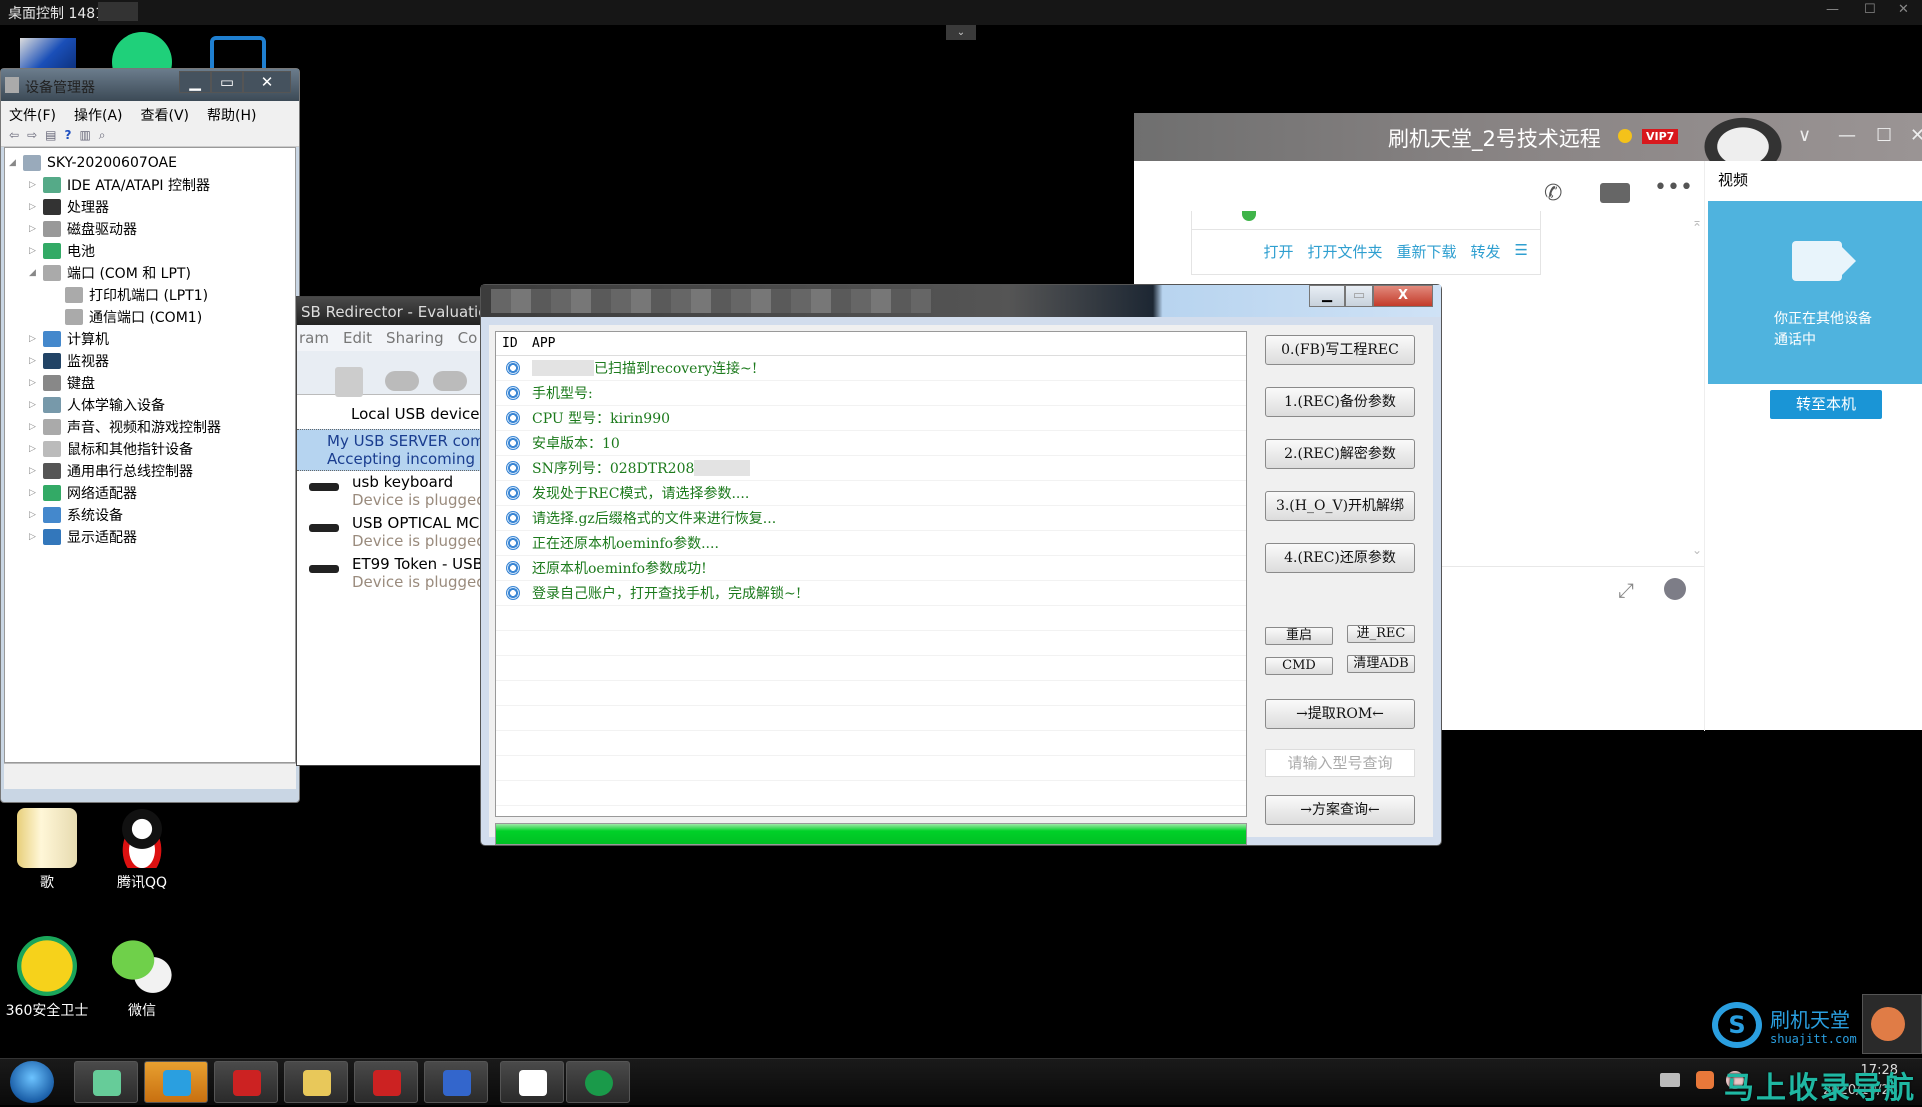  Describe the element at coordinates (16, 163) in the screenshot. I see `collapse-icon: ◢` at that location.